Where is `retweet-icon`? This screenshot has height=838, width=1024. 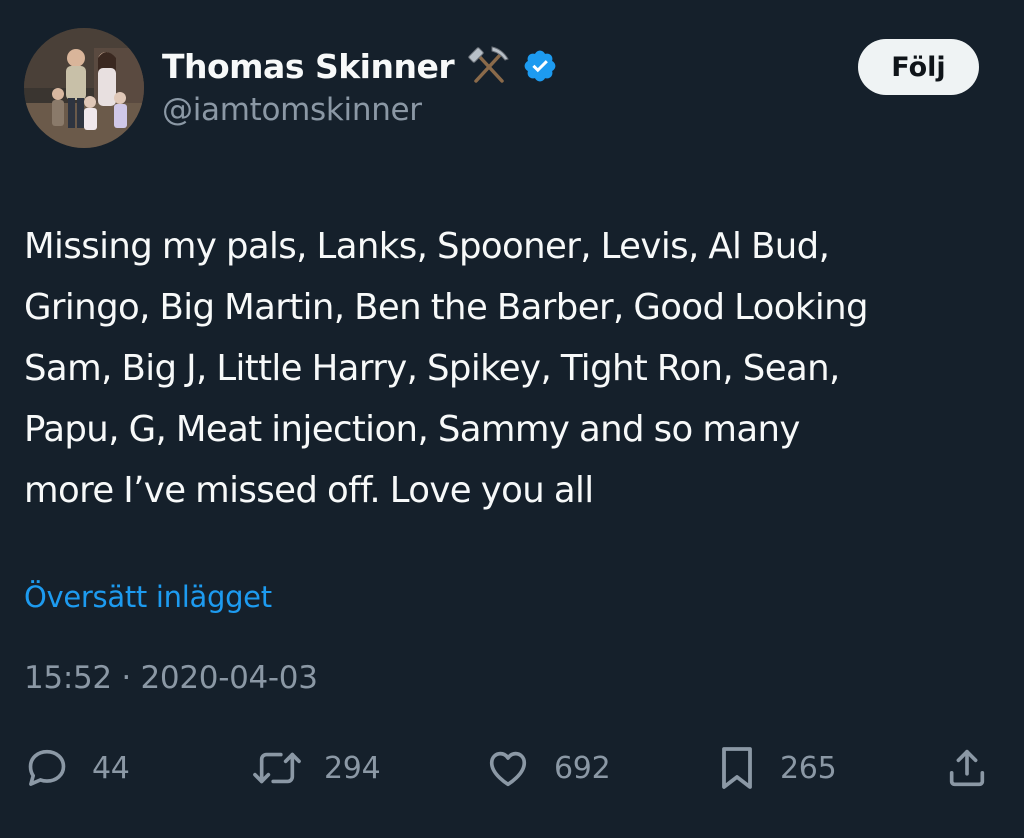 retweet-icon is located at coordinates (277, 768).